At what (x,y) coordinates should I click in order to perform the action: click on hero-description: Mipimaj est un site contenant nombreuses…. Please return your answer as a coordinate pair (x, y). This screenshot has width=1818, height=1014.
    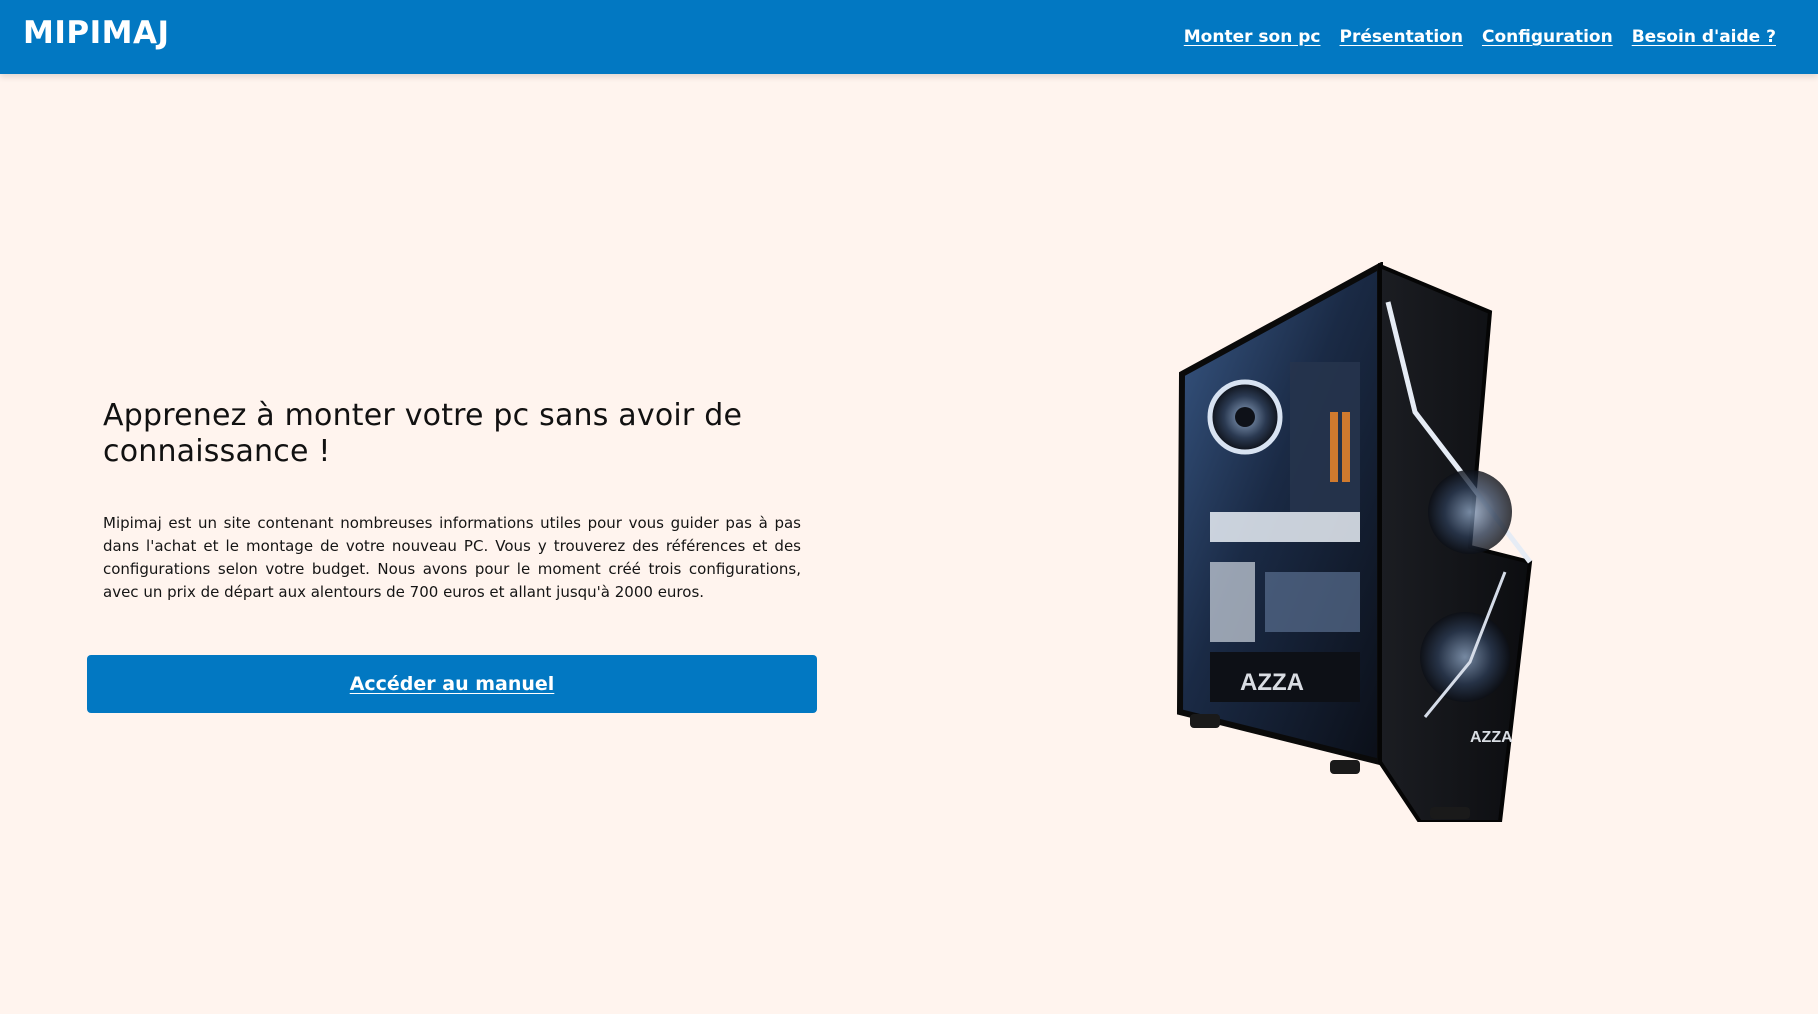
    Looking at the image, I should click on (452, 557).